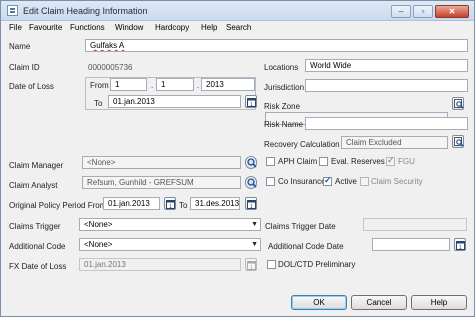  What do you see at coordinates (364, 181) in the screenshot?
I see `claim-security-checkbox` at bounding box center [364, 181].